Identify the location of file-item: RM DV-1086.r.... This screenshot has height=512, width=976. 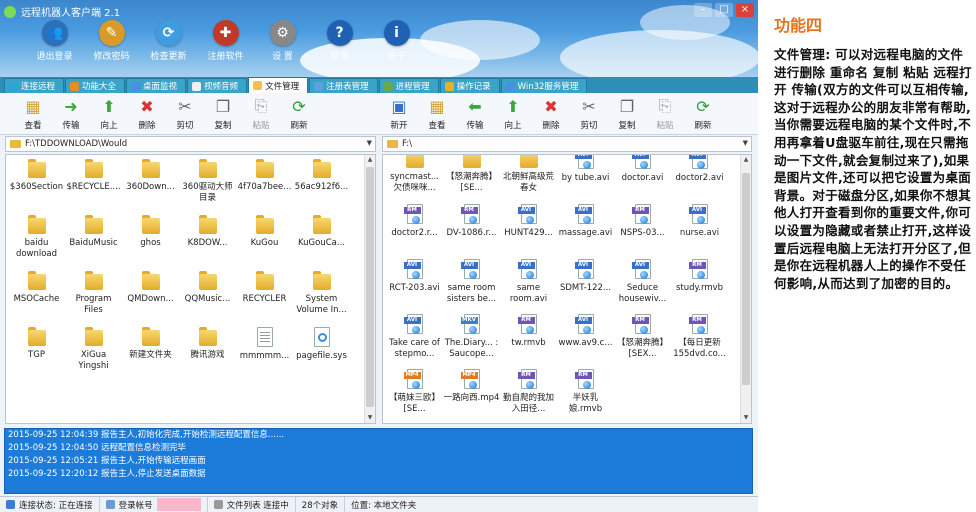
(471, 231).